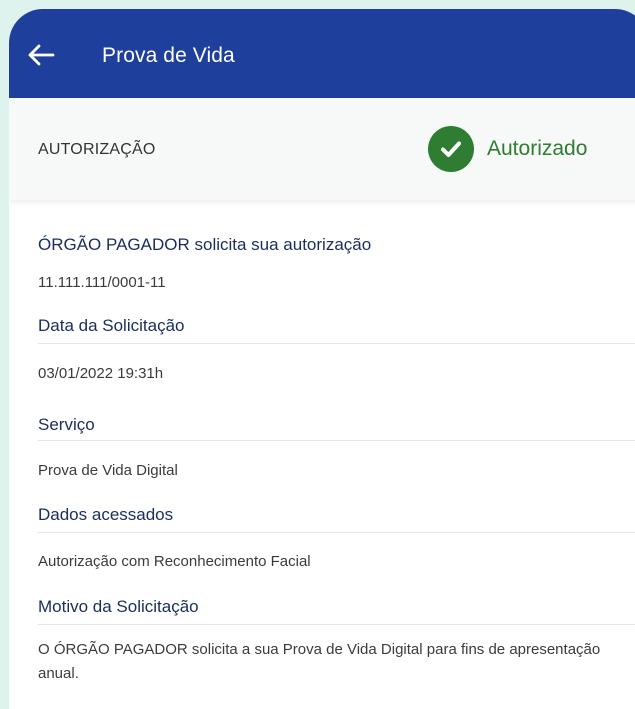 The width and height of the screenshot is (635, 709). I want to click on back-button, so click(41, 55).